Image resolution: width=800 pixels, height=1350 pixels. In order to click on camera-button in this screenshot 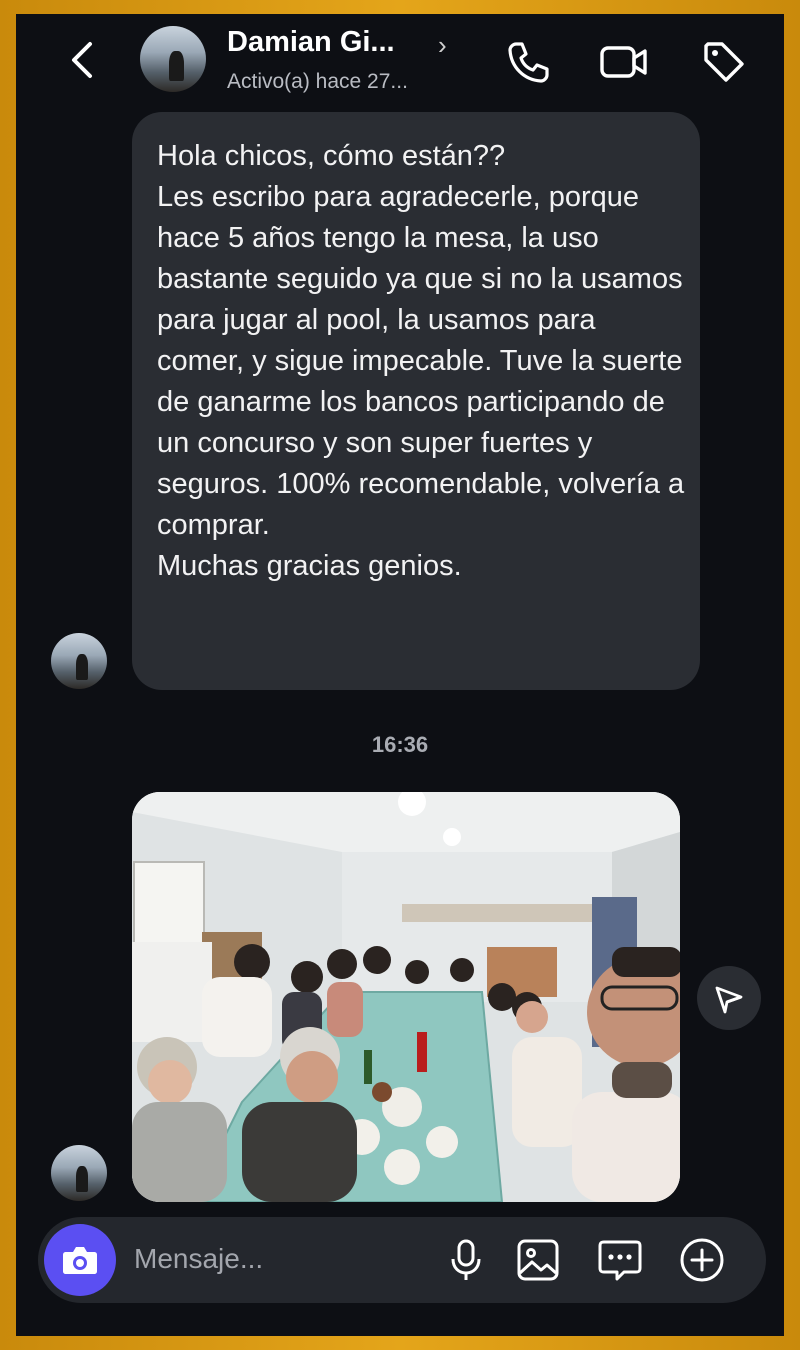, I will do `click(80, 1260)`.